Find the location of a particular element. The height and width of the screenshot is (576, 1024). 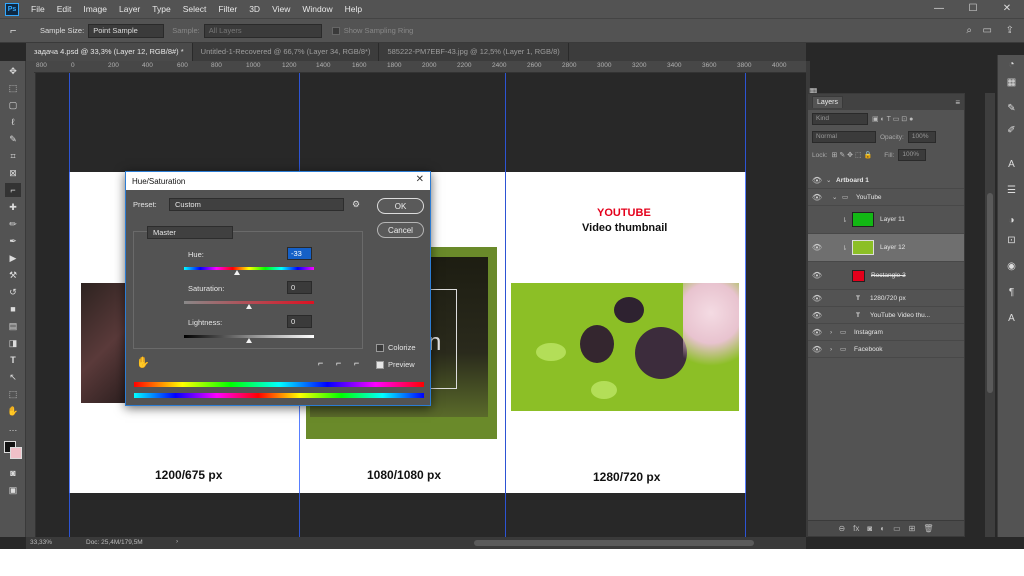

glyphs-panel-icon: ☰ is located at coordinates (1011, 192).